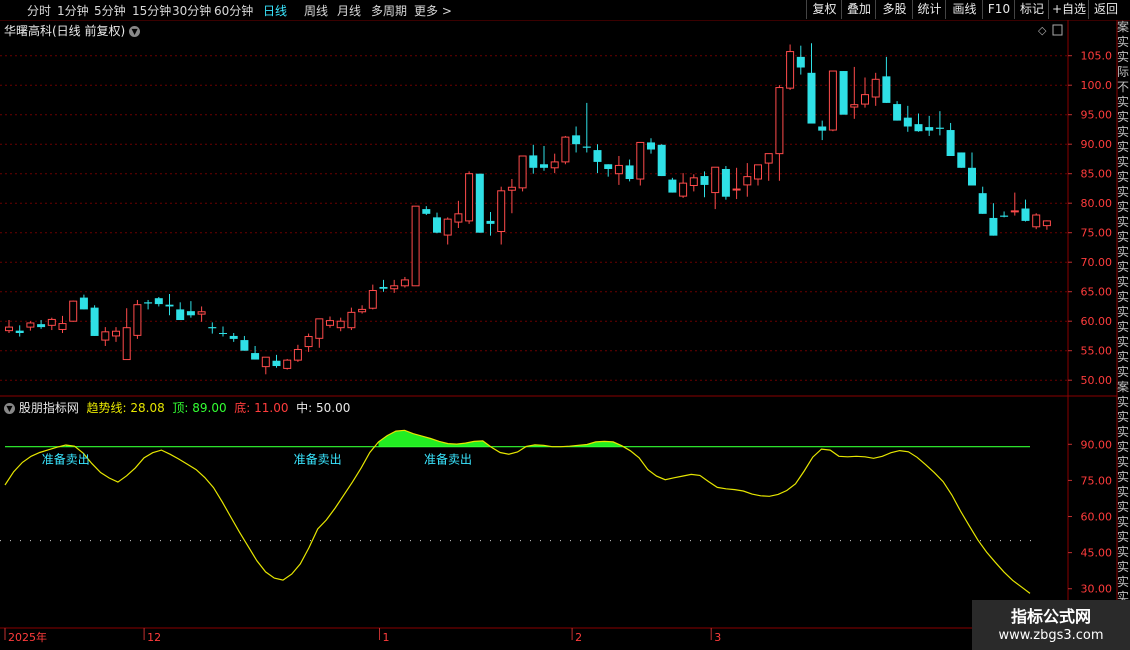  Describe the element at coordinates (1097, 115) in the screenshot. I see `y-tick-label: 95.00` at that location.